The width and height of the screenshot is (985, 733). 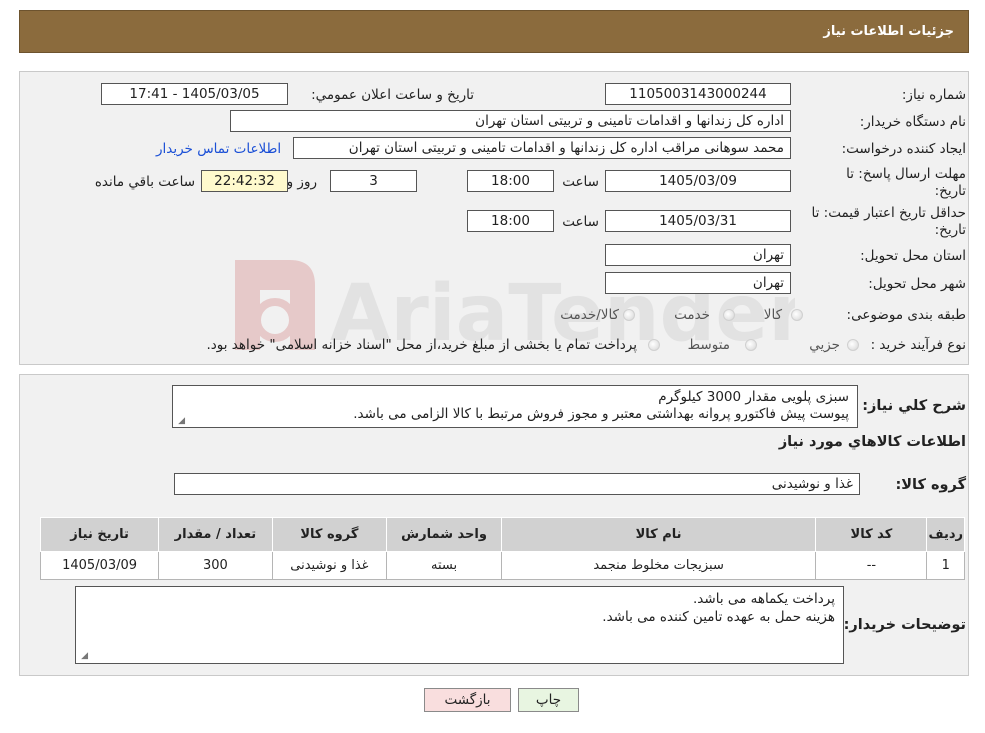 What do you see at coordinates (510, 221) in the screenshot?
I see `validity-time-field: 18:00` at bounding box center [510, 221].